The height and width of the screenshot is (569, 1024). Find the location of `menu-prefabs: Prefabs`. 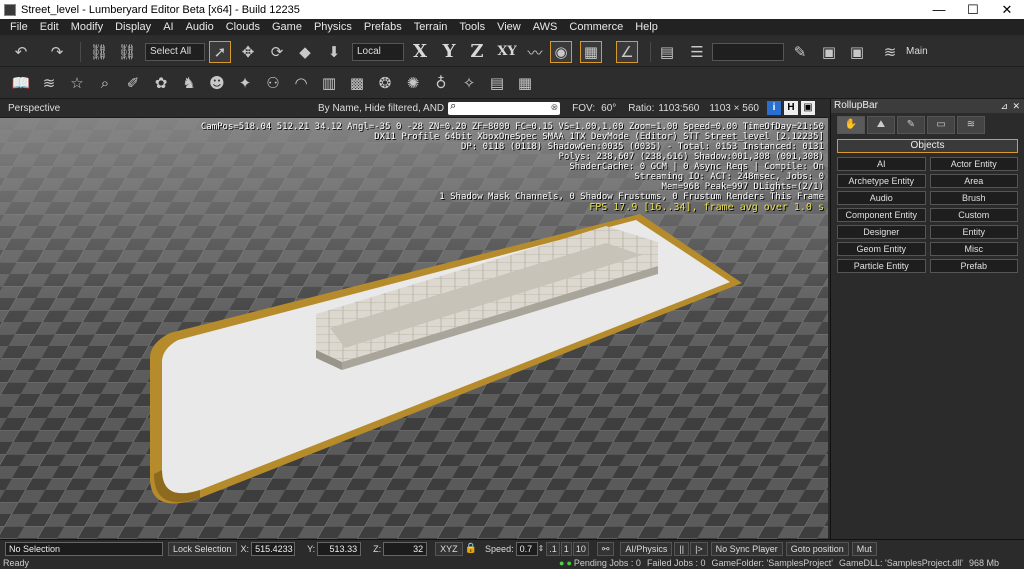

menu-prefabs: Prefabs is located at coordinates (383, 27).